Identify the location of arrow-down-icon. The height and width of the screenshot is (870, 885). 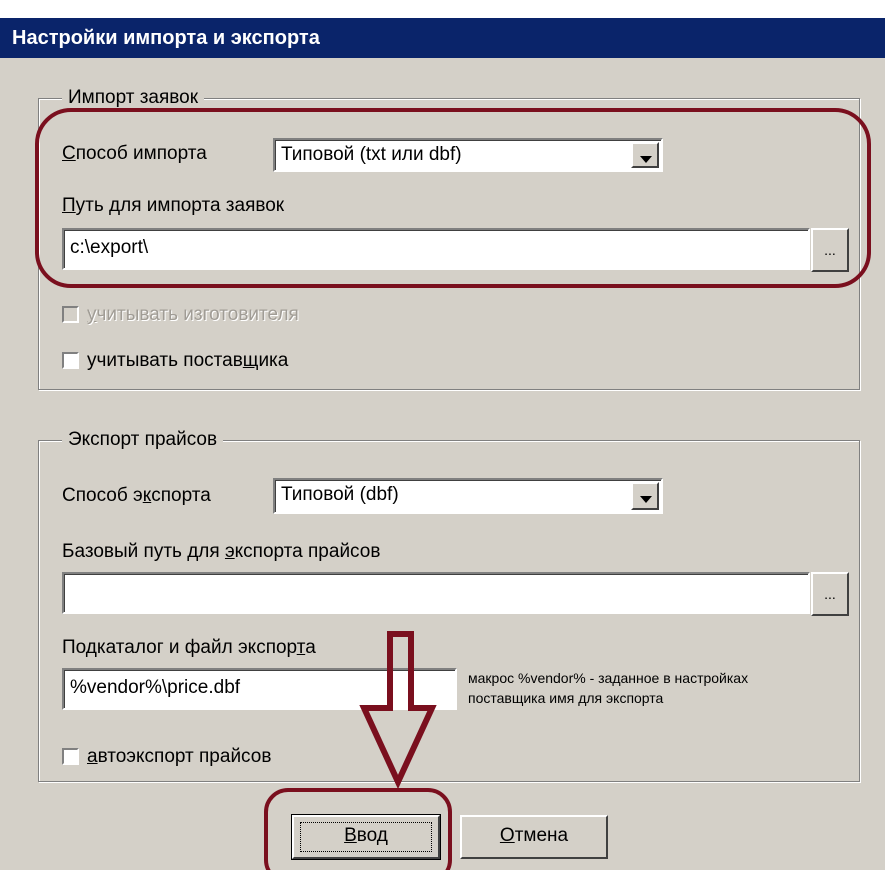
(398, 710).